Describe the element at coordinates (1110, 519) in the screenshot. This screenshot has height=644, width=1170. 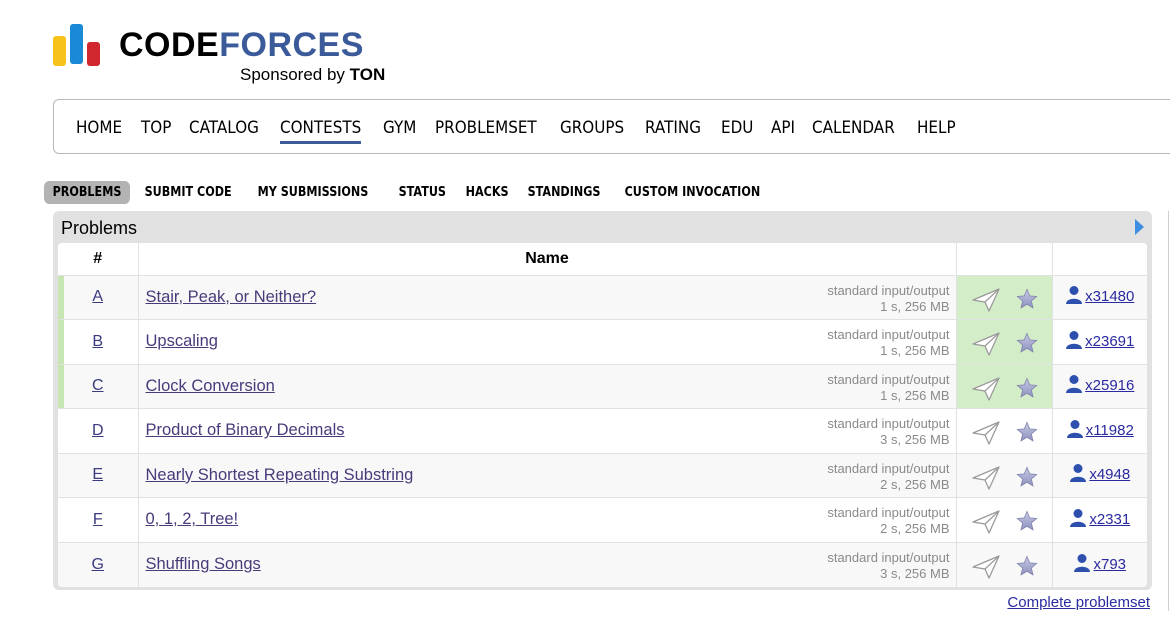
I see `solved-count: x2331` at that location.